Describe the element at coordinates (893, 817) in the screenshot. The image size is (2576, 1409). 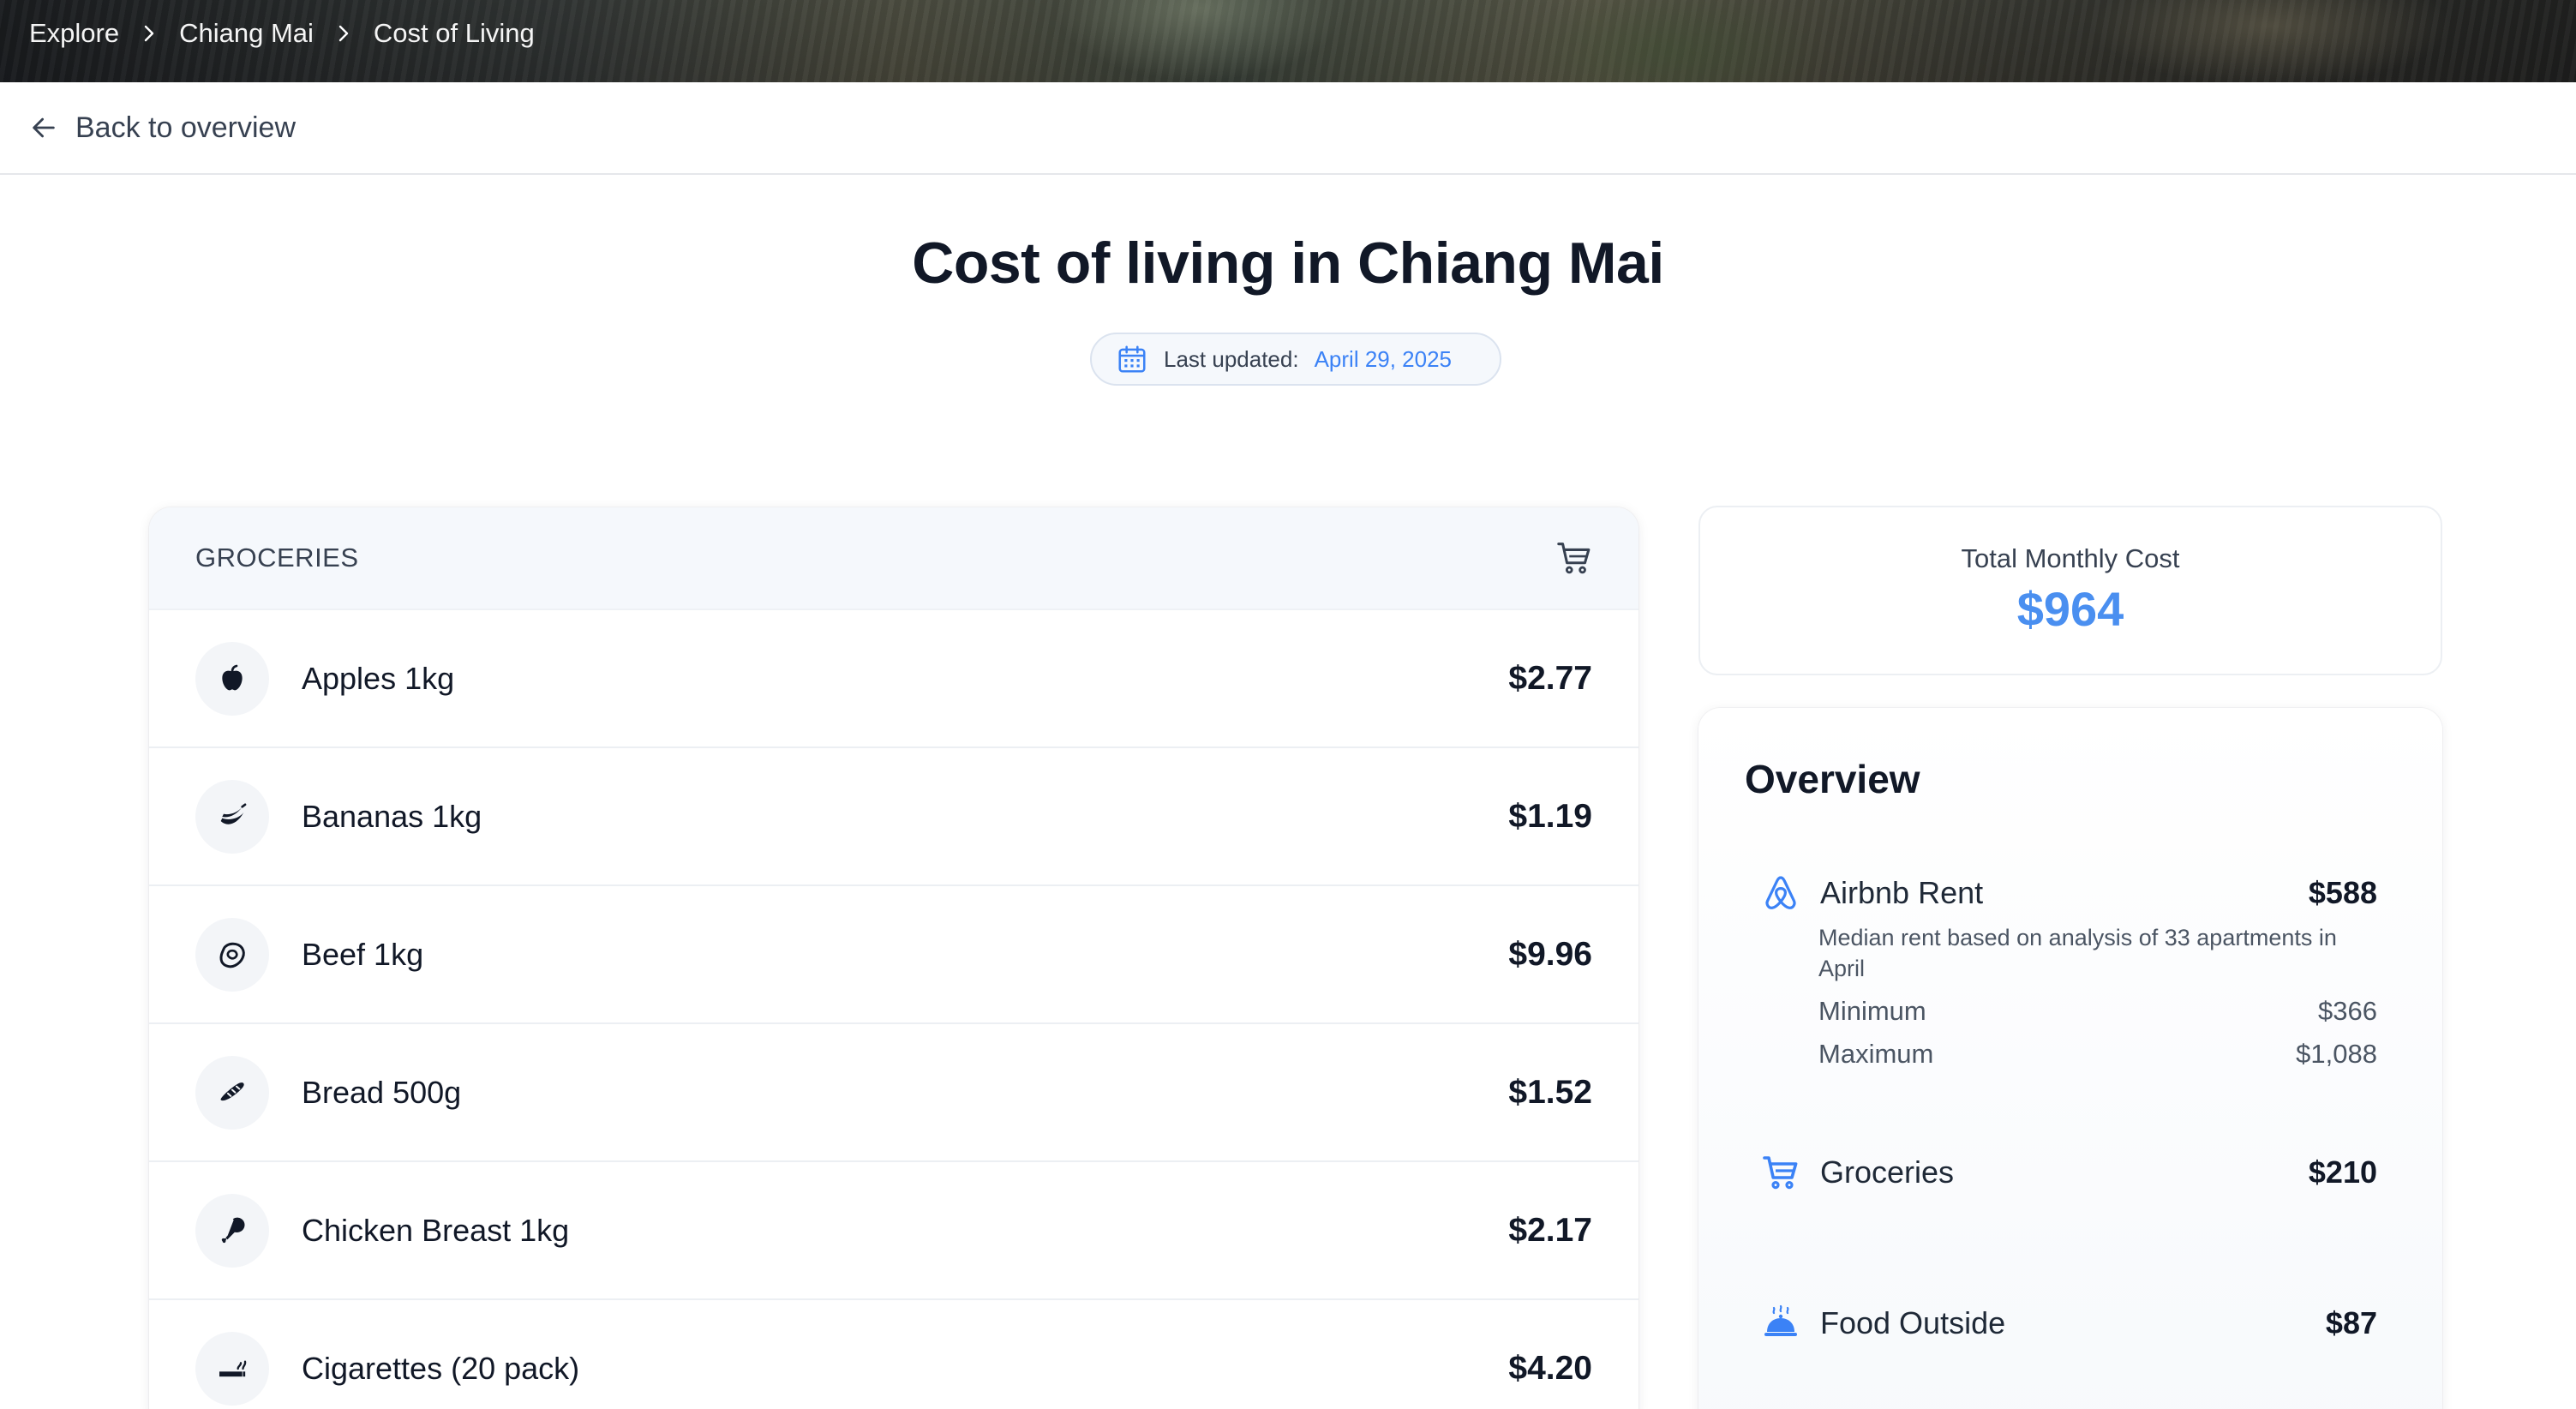
I see `list-item: Bananas 1kg $1.19` at that location.